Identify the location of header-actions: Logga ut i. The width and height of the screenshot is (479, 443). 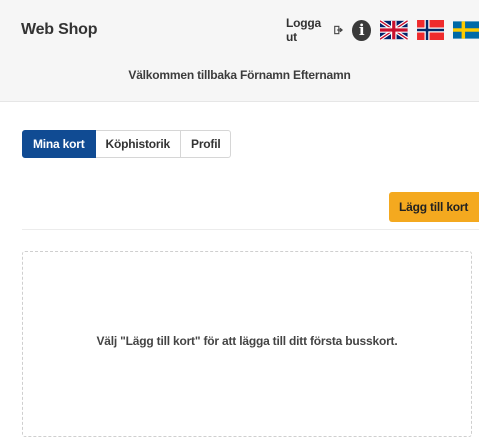
(382, 30).